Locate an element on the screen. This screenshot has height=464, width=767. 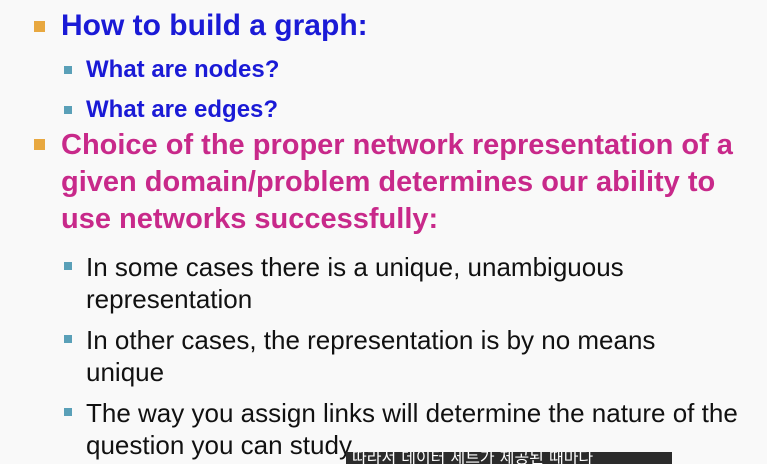
bullet-how-to-build: How to build a graph: is located at coordinates (394, 26).